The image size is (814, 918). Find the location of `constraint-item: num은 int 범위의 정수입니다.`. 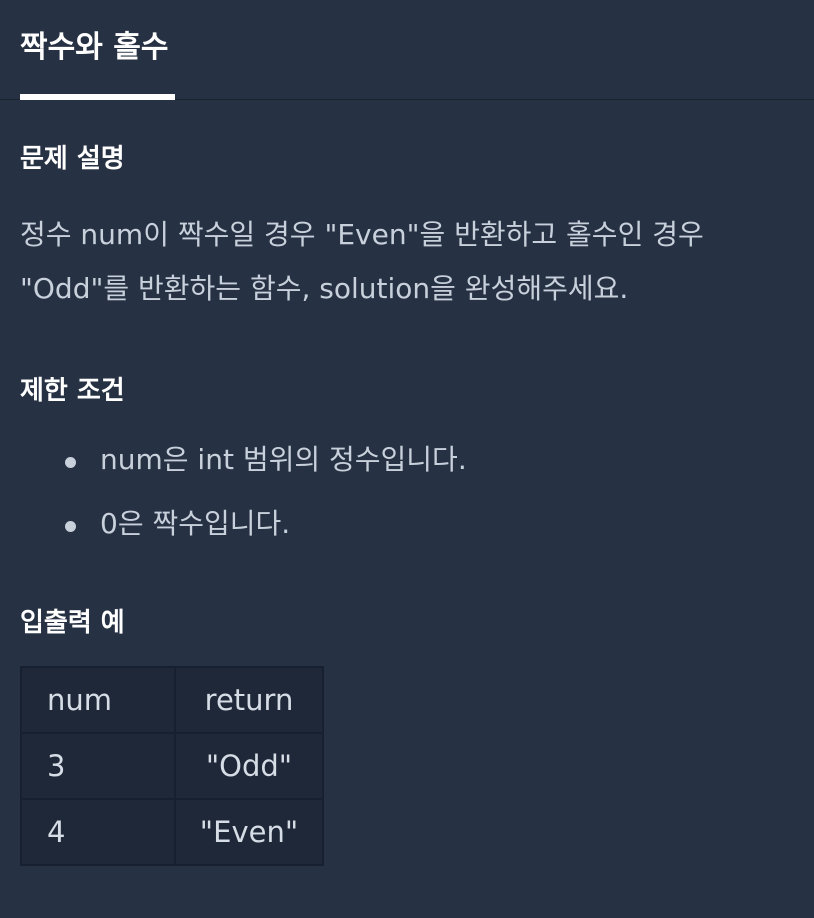

constraint-item: num은 int 범위의 정수입니다. is located at coordinates (405, 460).